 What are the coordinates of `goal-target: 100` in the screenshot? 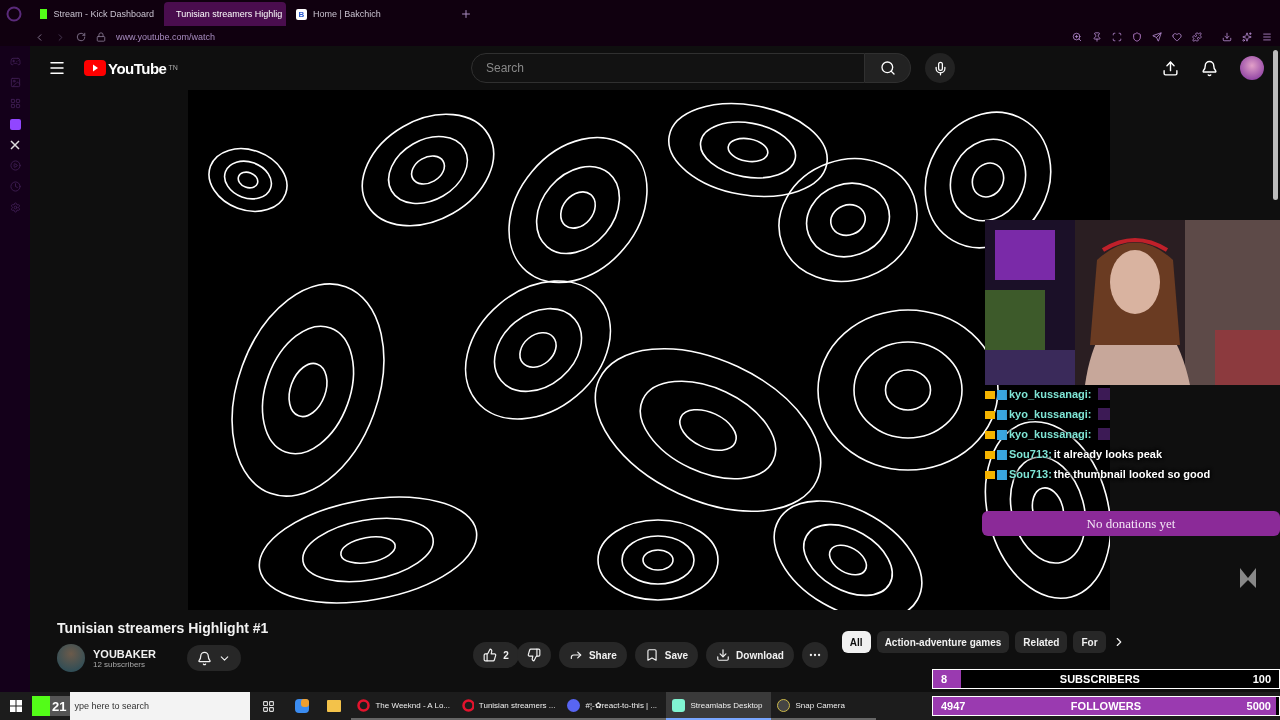 It's located at (1261, 679).